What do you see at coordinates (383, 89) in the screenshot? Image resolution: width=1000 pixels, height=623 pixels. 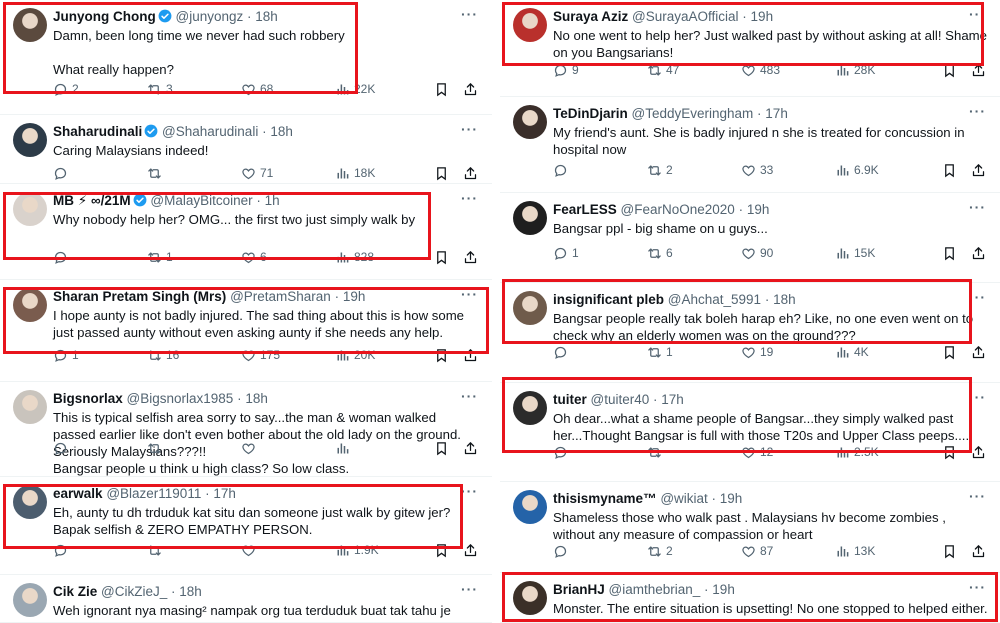 I see `views-button: 22K` at bounding box center [383, 89].